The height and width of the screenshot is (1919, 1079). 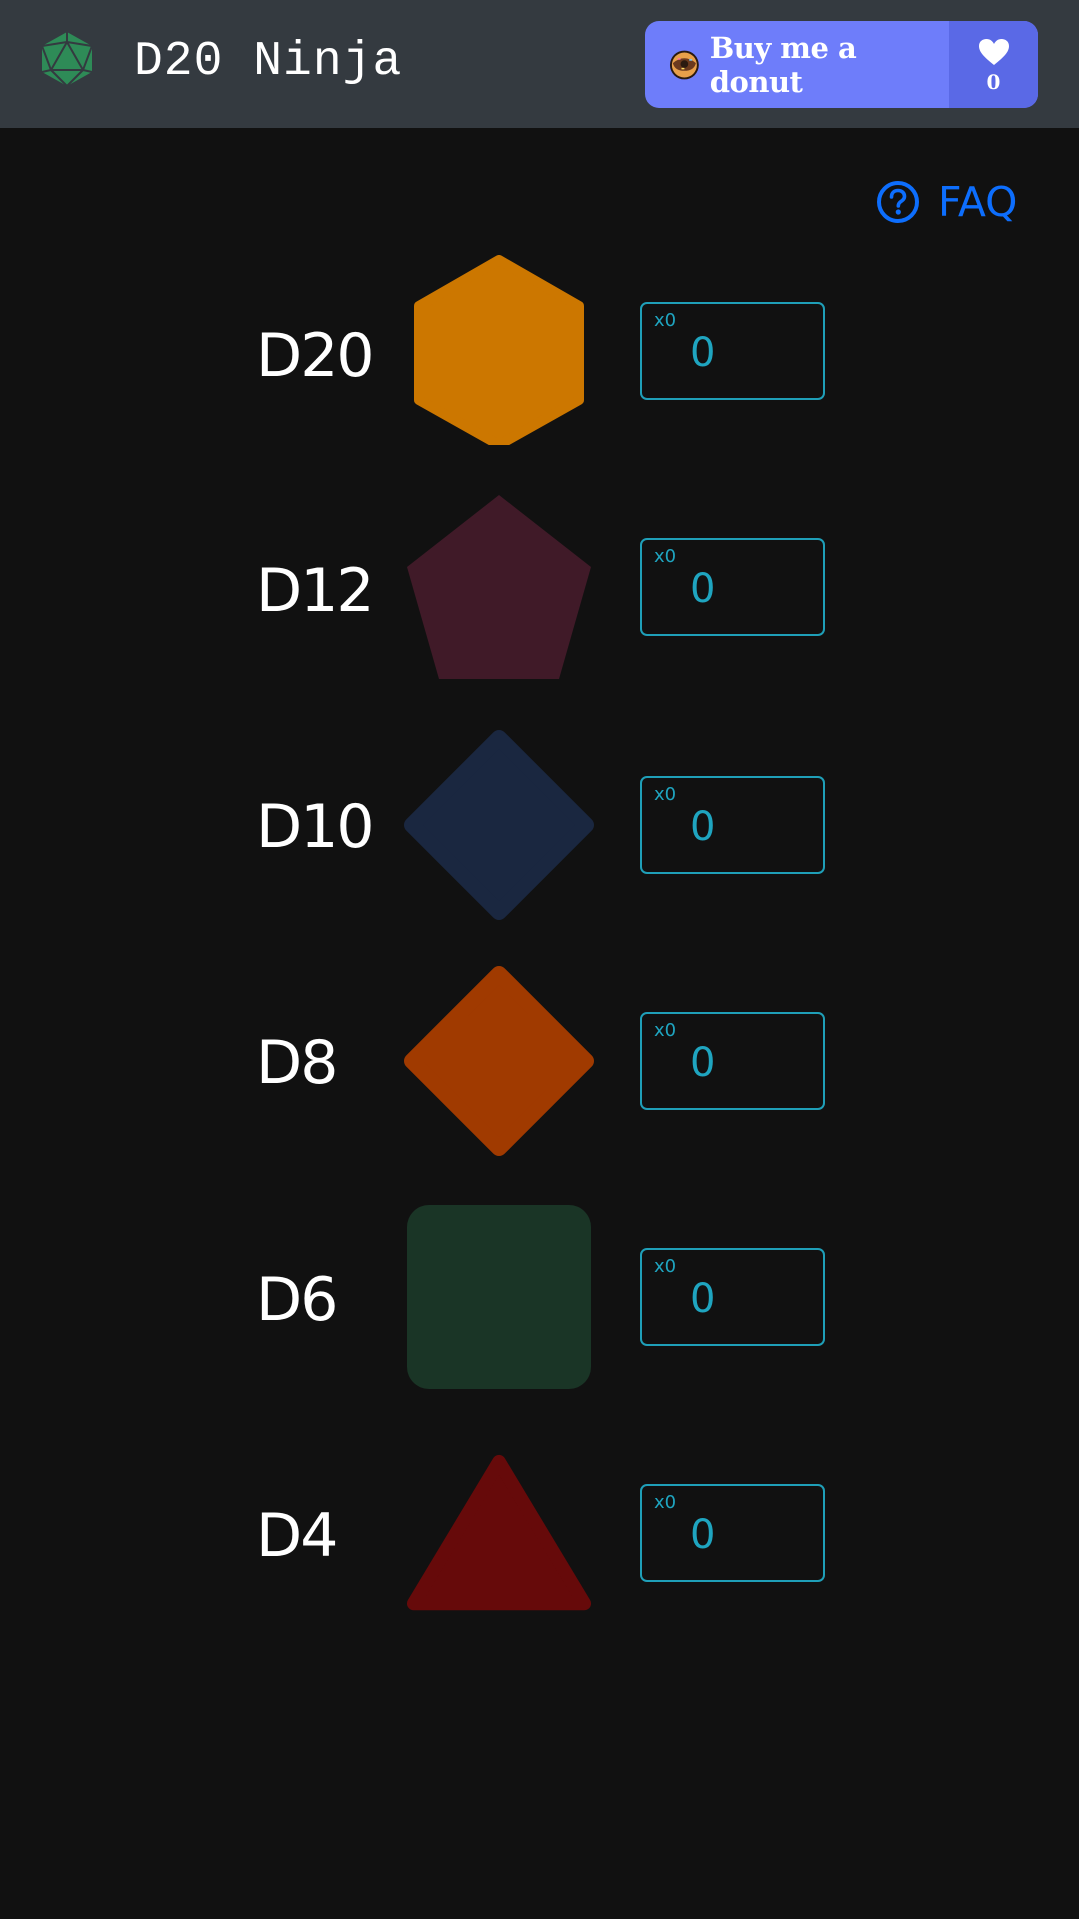 I want to click on donut-button-main: Buy me a donut, so click(x=797, y=64).